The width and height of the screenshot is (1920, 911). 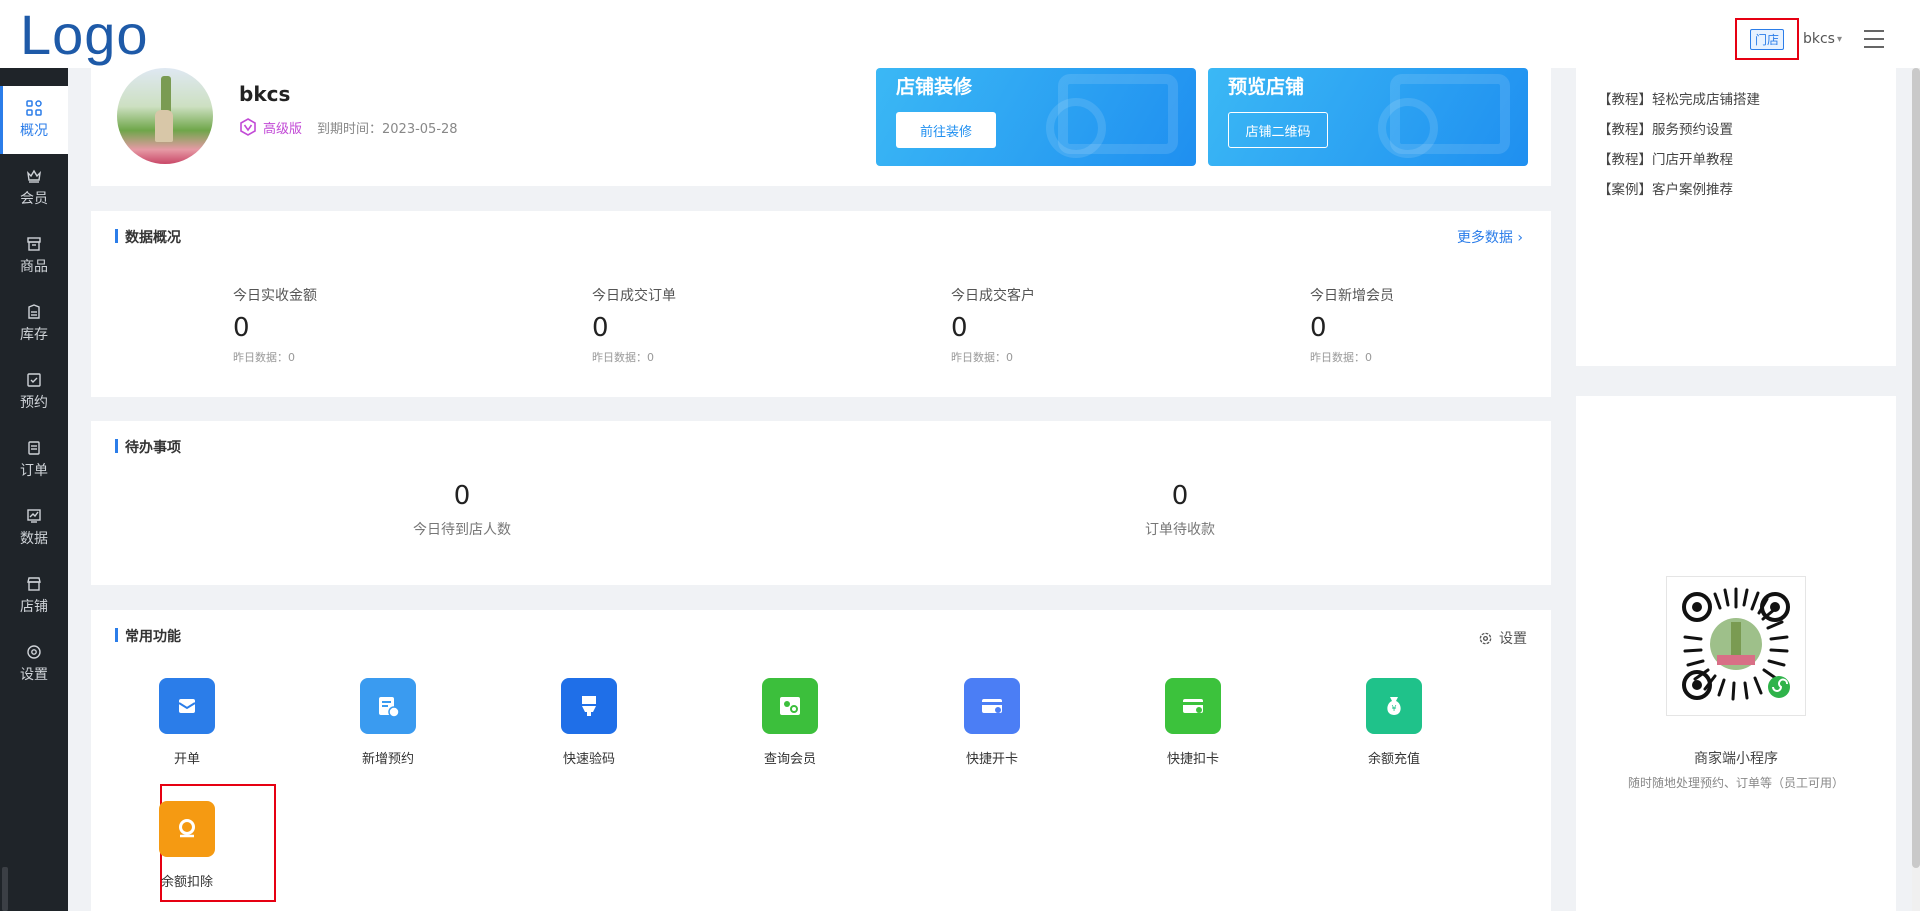 I want to click on sidebar-item-label: 库存, so click(x=34, y=335).